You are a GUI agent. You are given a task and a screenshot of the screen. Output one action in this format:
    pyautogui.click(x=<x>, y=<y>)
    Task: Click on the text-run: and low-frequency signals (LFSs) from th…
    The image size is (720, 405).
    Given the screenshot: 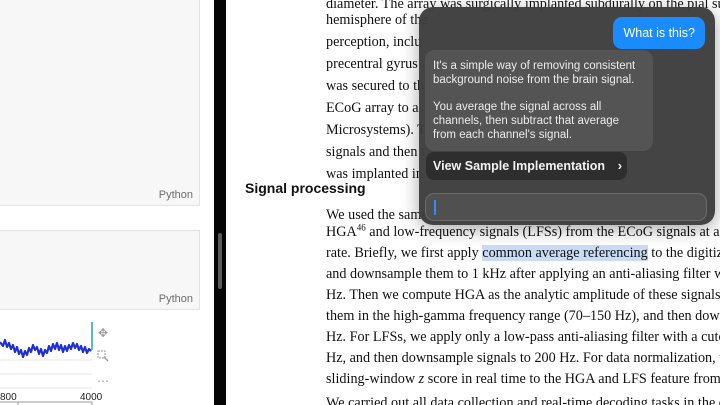 What is the action you would take?
    pyautogui.click(x=542, y=232)
    